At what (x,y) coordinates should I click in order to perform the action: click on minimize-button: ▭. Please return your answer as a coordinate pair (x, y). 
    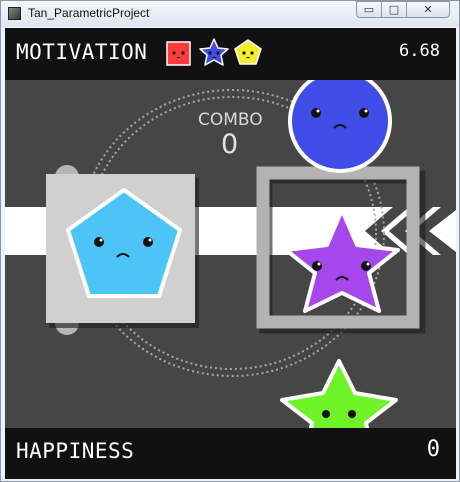
    Looking at the image, I should click on (369, 9).